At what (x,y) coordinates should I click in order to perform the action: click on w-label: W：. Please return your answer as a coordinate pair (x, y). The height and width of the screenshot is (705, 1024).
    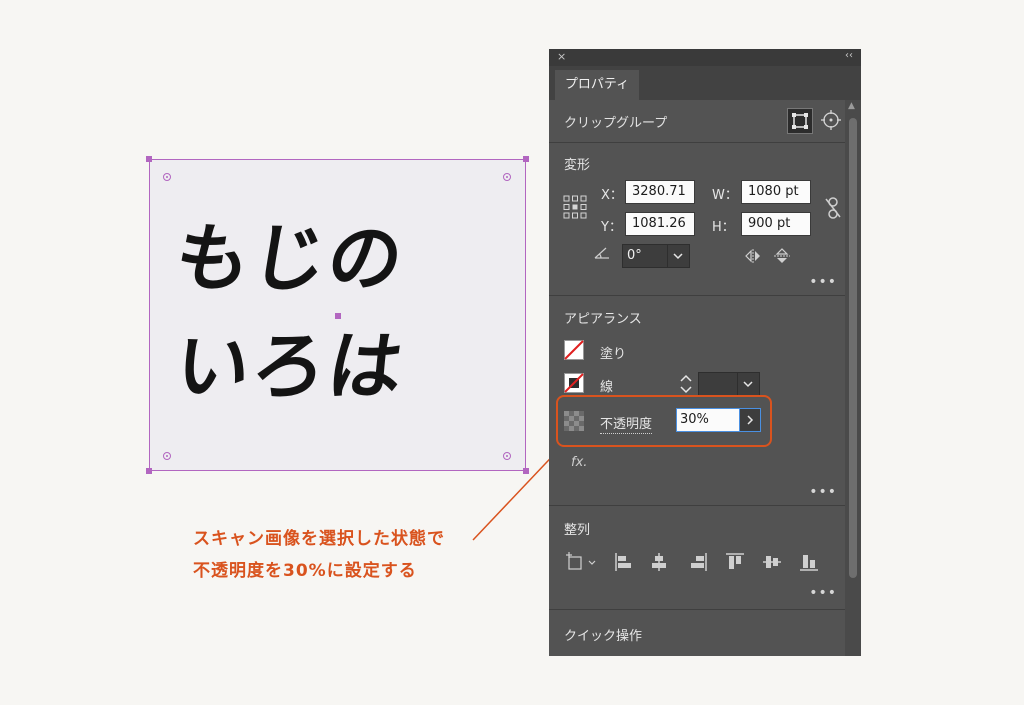
    Looking at the image, I should click on (725, 195).